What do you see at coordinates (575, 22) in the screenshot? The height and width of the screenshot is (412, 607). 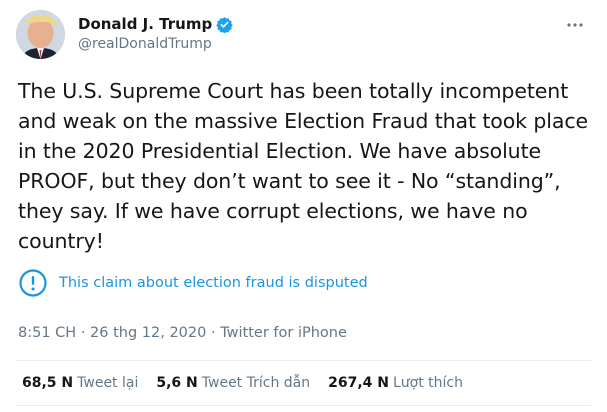 I see `more-horizontal-icon` at bounding box center [575, 22].